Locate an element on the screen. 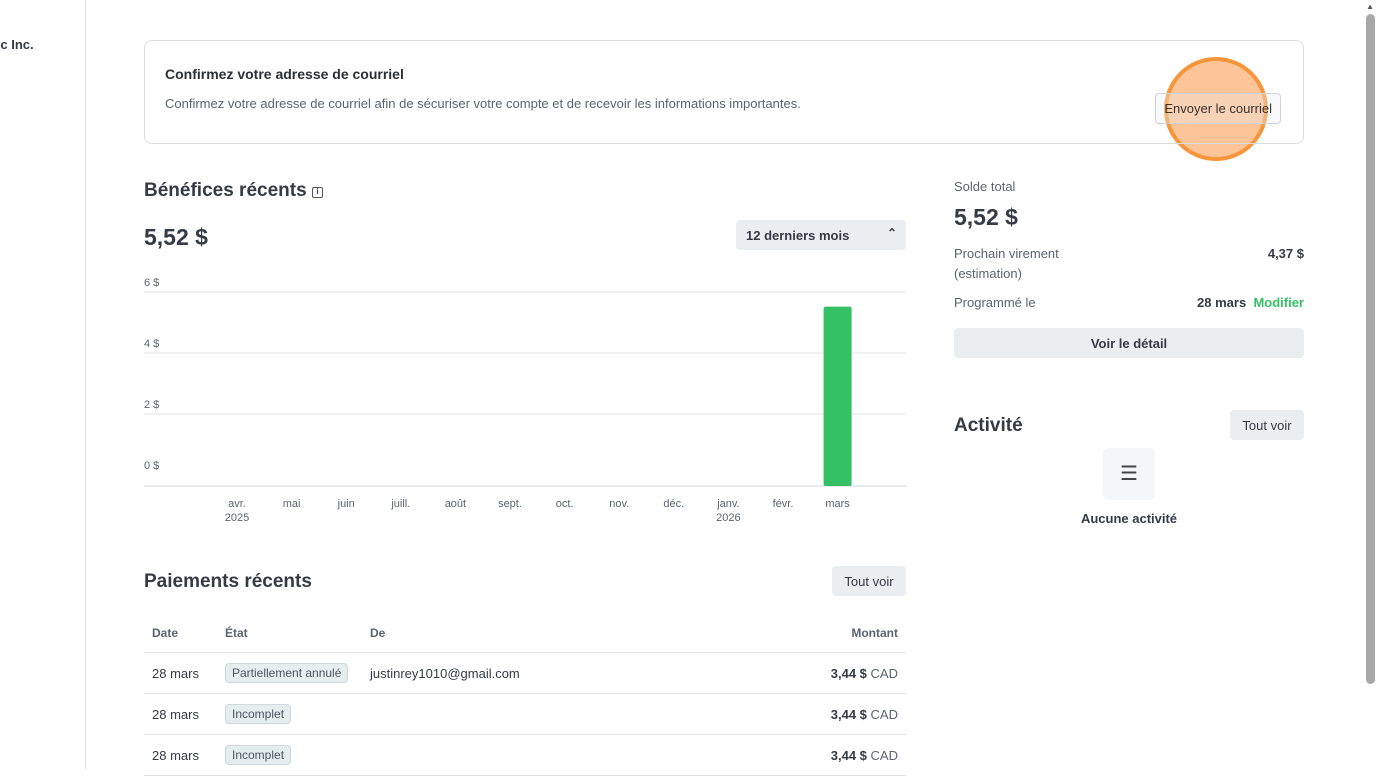  x-tick-label: oct. is located at coordinates (565, 504).